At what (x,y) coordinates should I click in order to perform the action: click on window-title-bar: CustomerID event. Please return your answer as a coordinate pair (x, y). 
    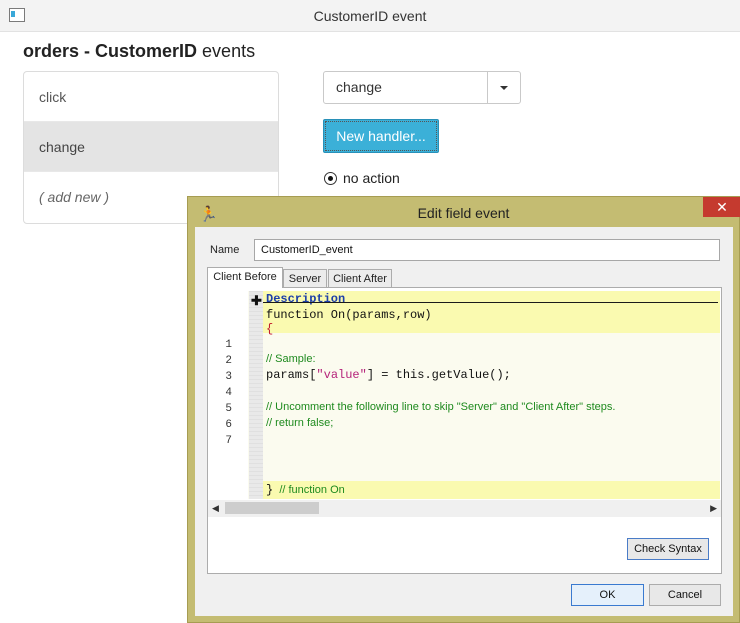
    Looking at the image, I should click on (370, 16).